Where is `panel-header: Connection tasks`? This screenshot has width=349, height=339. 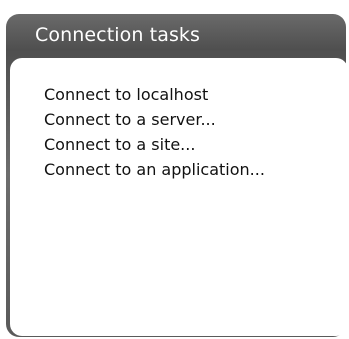
panel-header: Connection tasks is located at coordinates (176, 35).